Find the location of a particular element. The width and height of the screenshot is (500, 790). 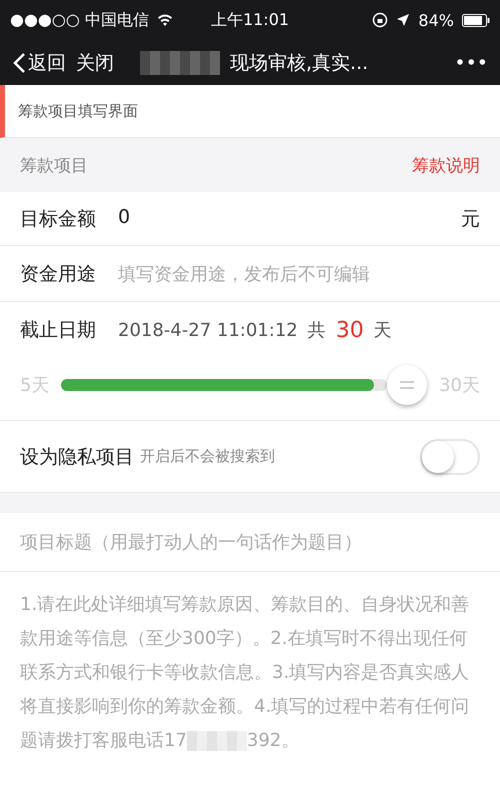

unit-label: 元 is located at coordinates (470, 219).